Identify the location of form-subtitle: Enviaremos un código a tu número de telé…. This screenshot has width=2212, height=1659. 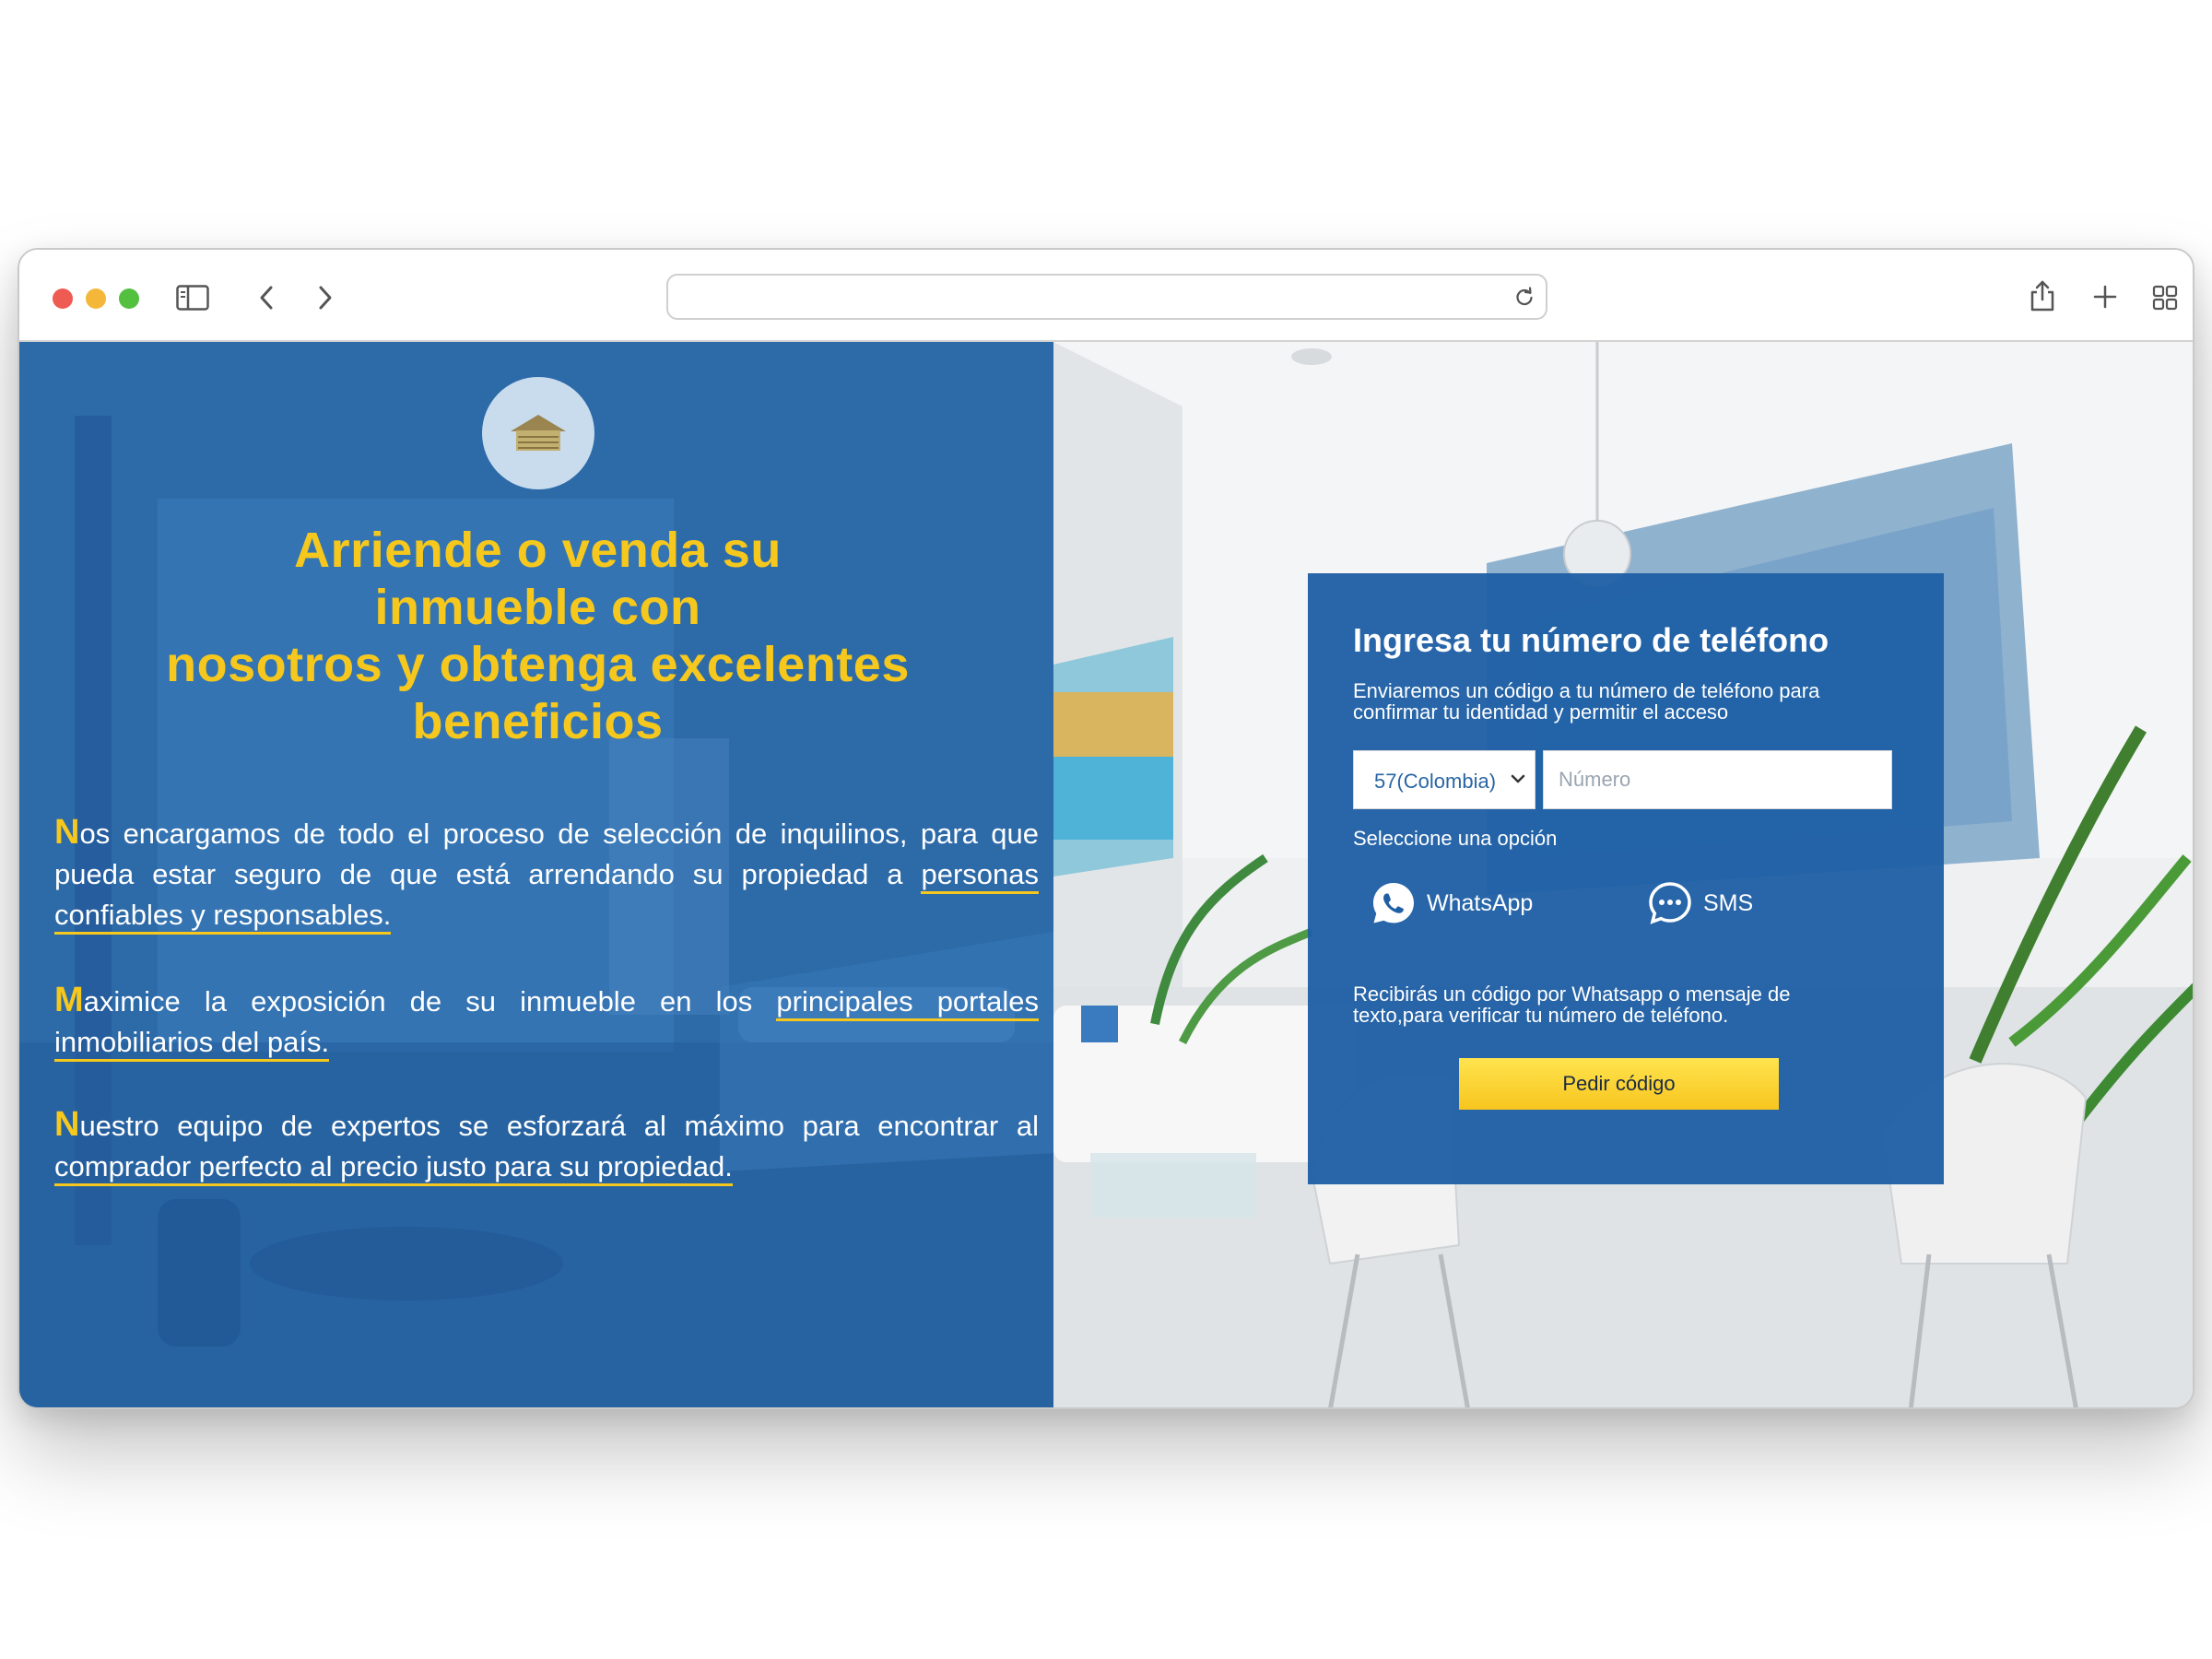
(1586, 701).